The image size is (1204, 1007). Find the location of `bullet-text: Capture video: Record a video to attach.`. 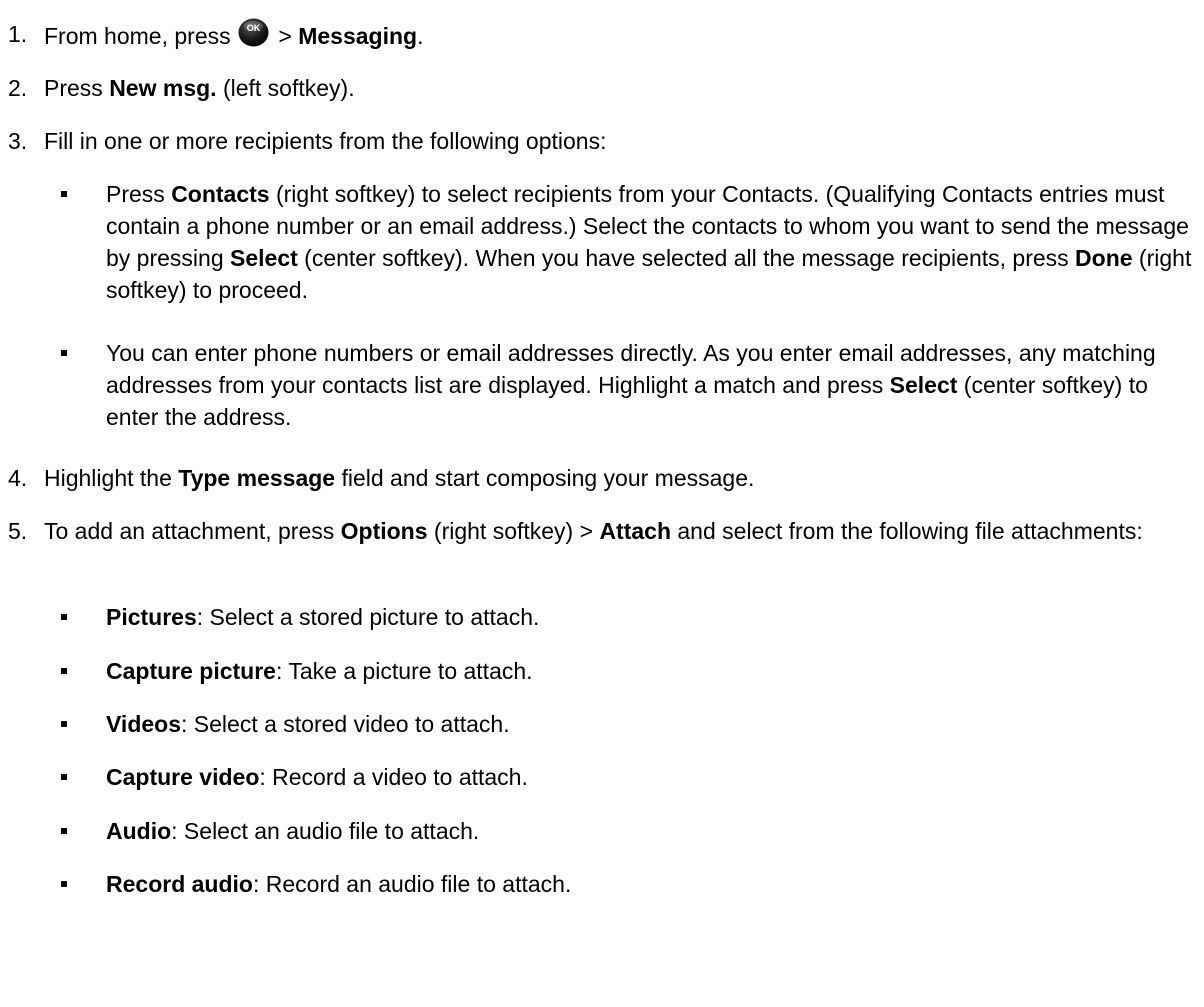

bullet-text: Capture video: Record a video to attach. is located at coordinates (317, 777).